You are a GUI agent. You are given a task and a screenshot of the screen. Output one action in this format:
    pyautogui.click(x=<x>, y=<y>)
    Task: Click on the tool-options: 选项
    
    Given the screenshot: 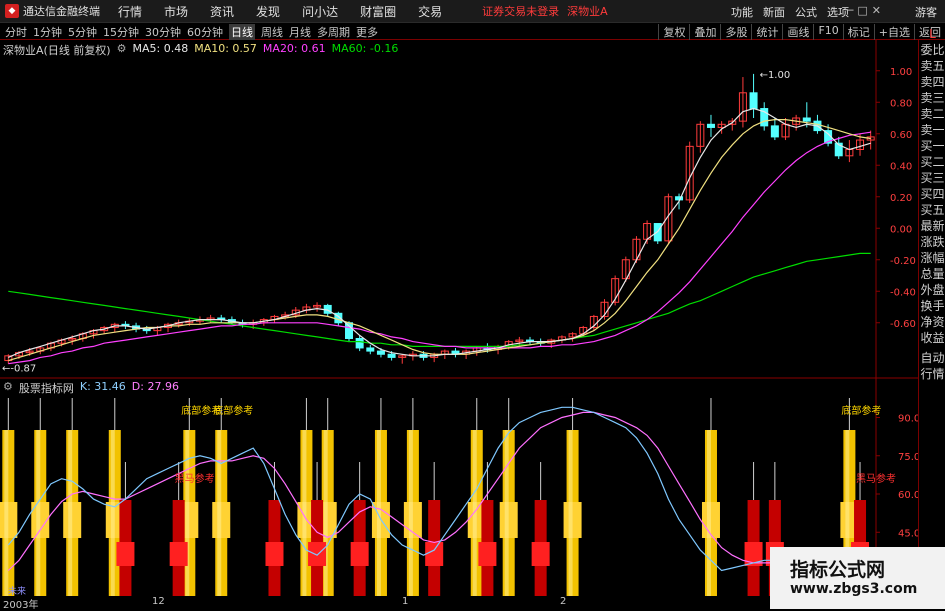 What is the action you would take?
    pyautogui.click(x=838, y=12)
    